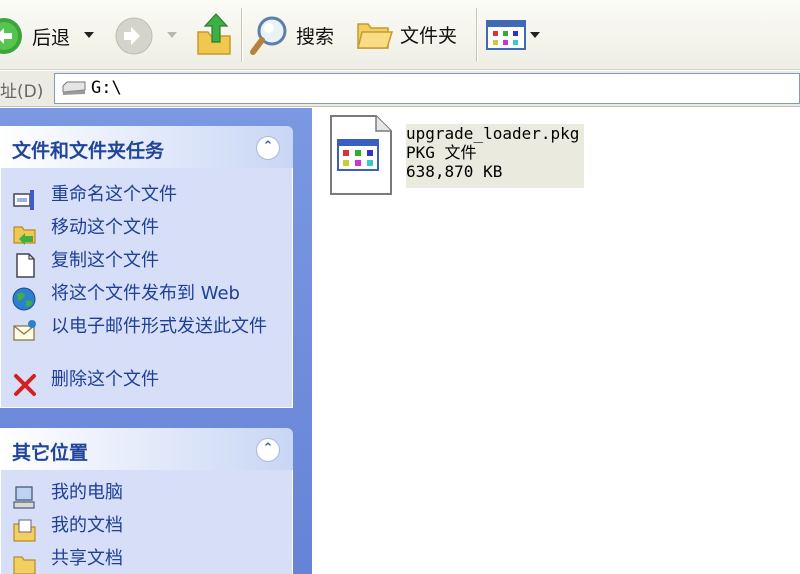 This screenshot has width=800, height=574. Describe the element at coordinates (87, 558) in the screenshot. I see `place-shared-documents-label: 共享文档` at that location.